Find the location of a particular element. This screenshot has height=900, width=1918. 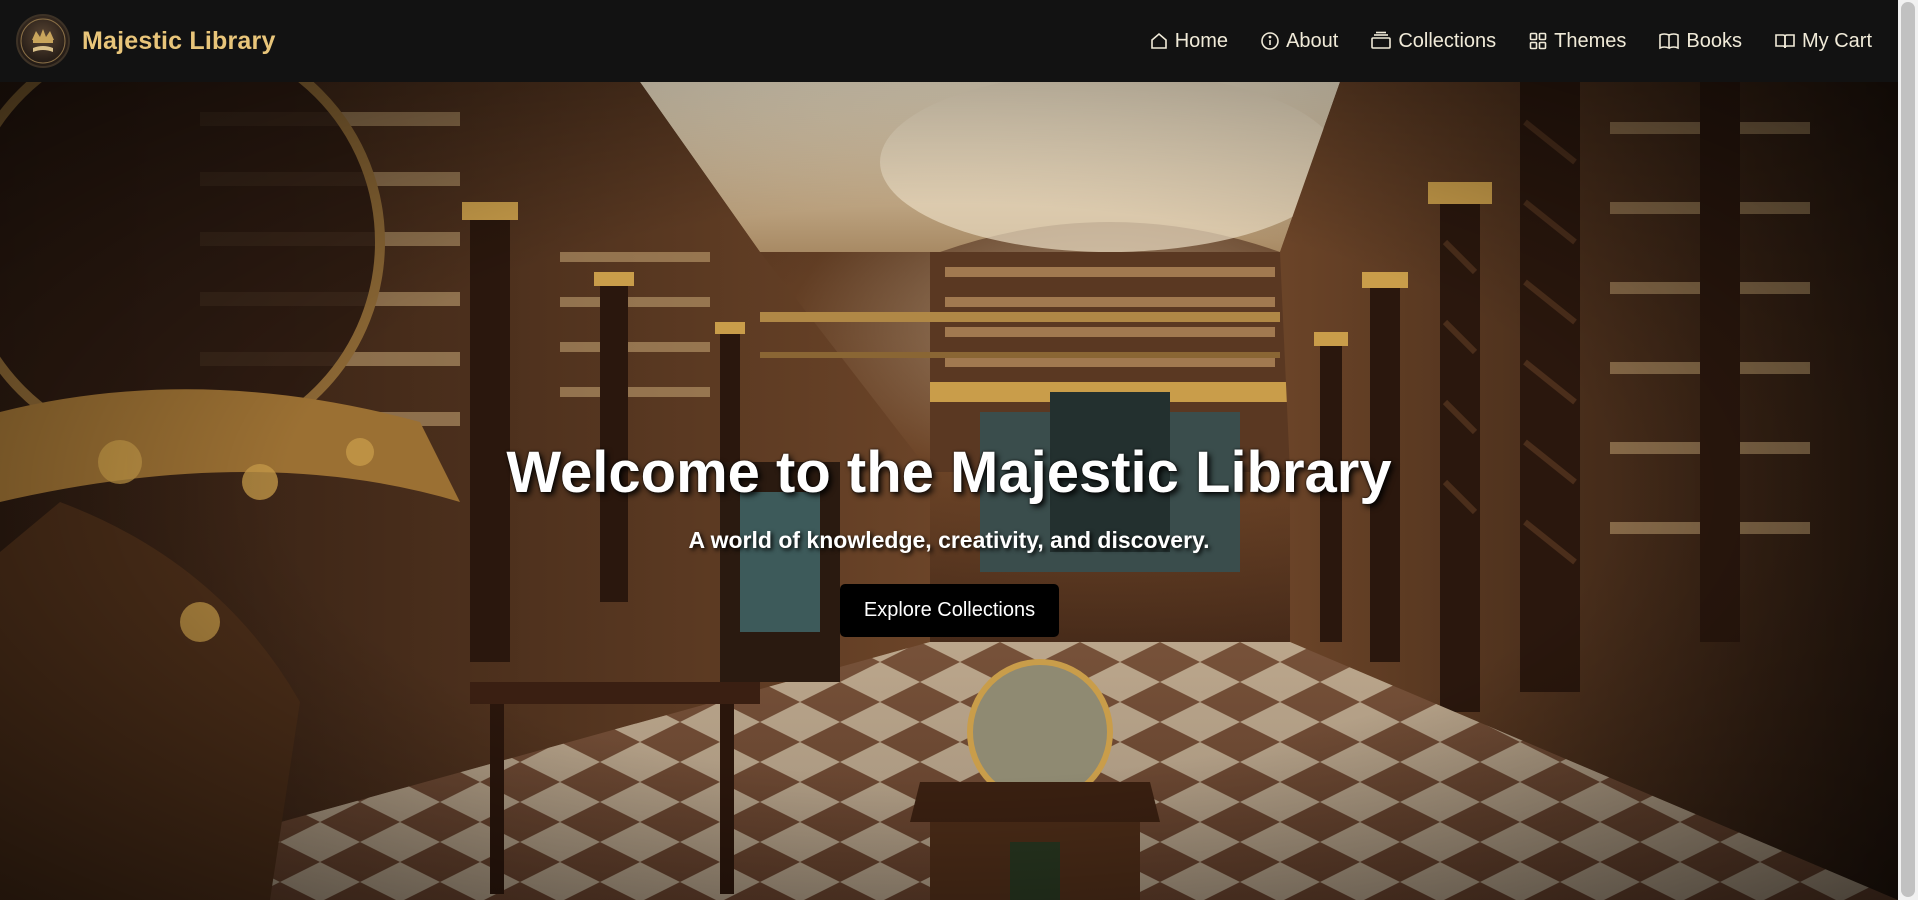

explore-collections-button: Explore Collections is located at coordinates (949, 610).